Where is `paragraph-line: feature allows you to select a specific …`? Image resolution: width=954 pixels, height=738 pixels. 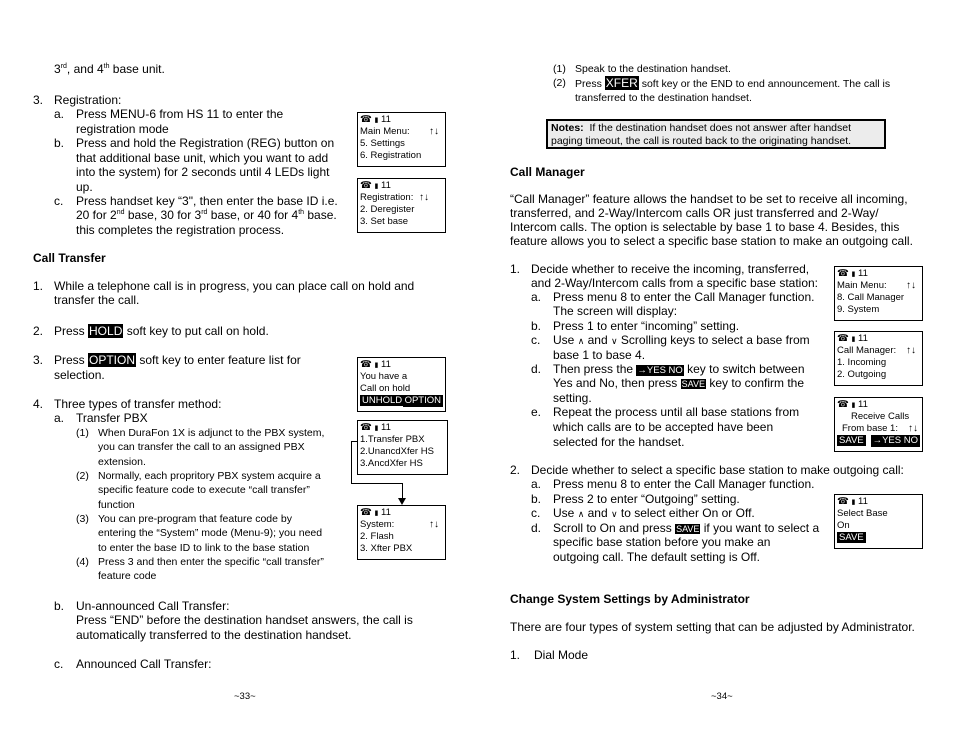 paragraph-line: feature allows you to select a specific … is located at coordinates (711, 241).